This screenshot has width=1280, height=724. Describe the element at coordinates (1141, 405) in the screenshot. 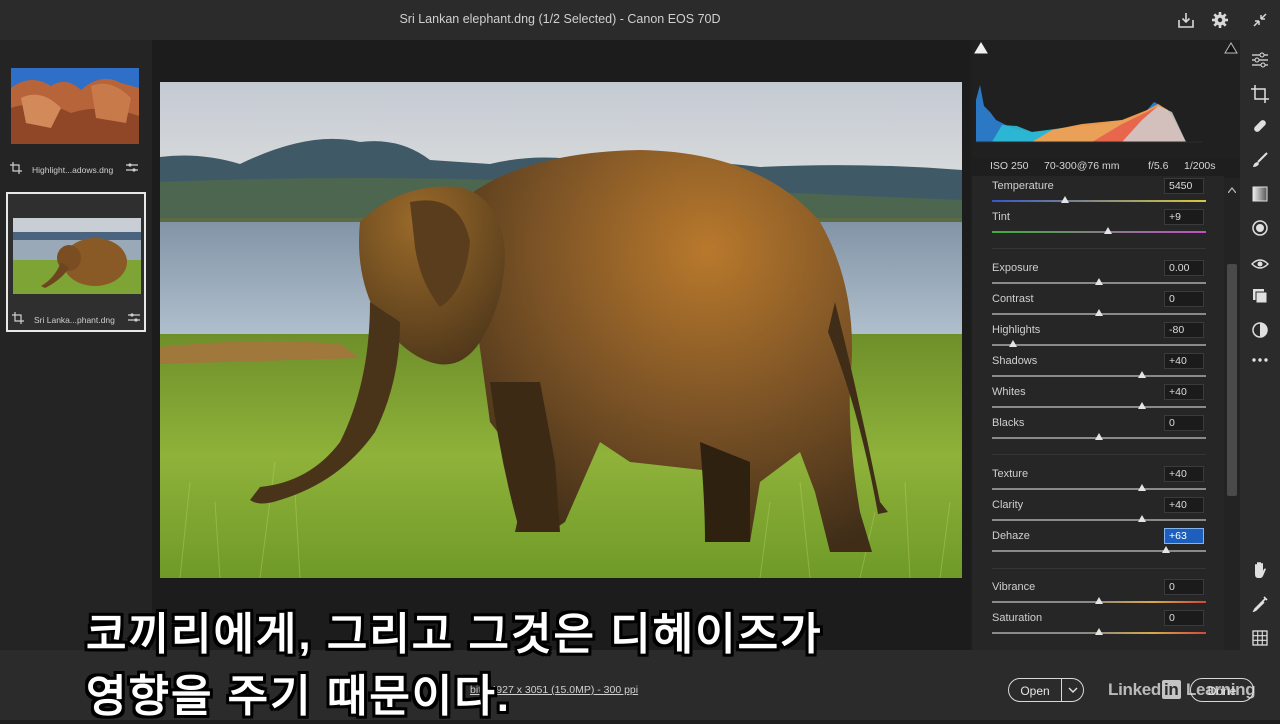

I see `whites-knob` at that location.